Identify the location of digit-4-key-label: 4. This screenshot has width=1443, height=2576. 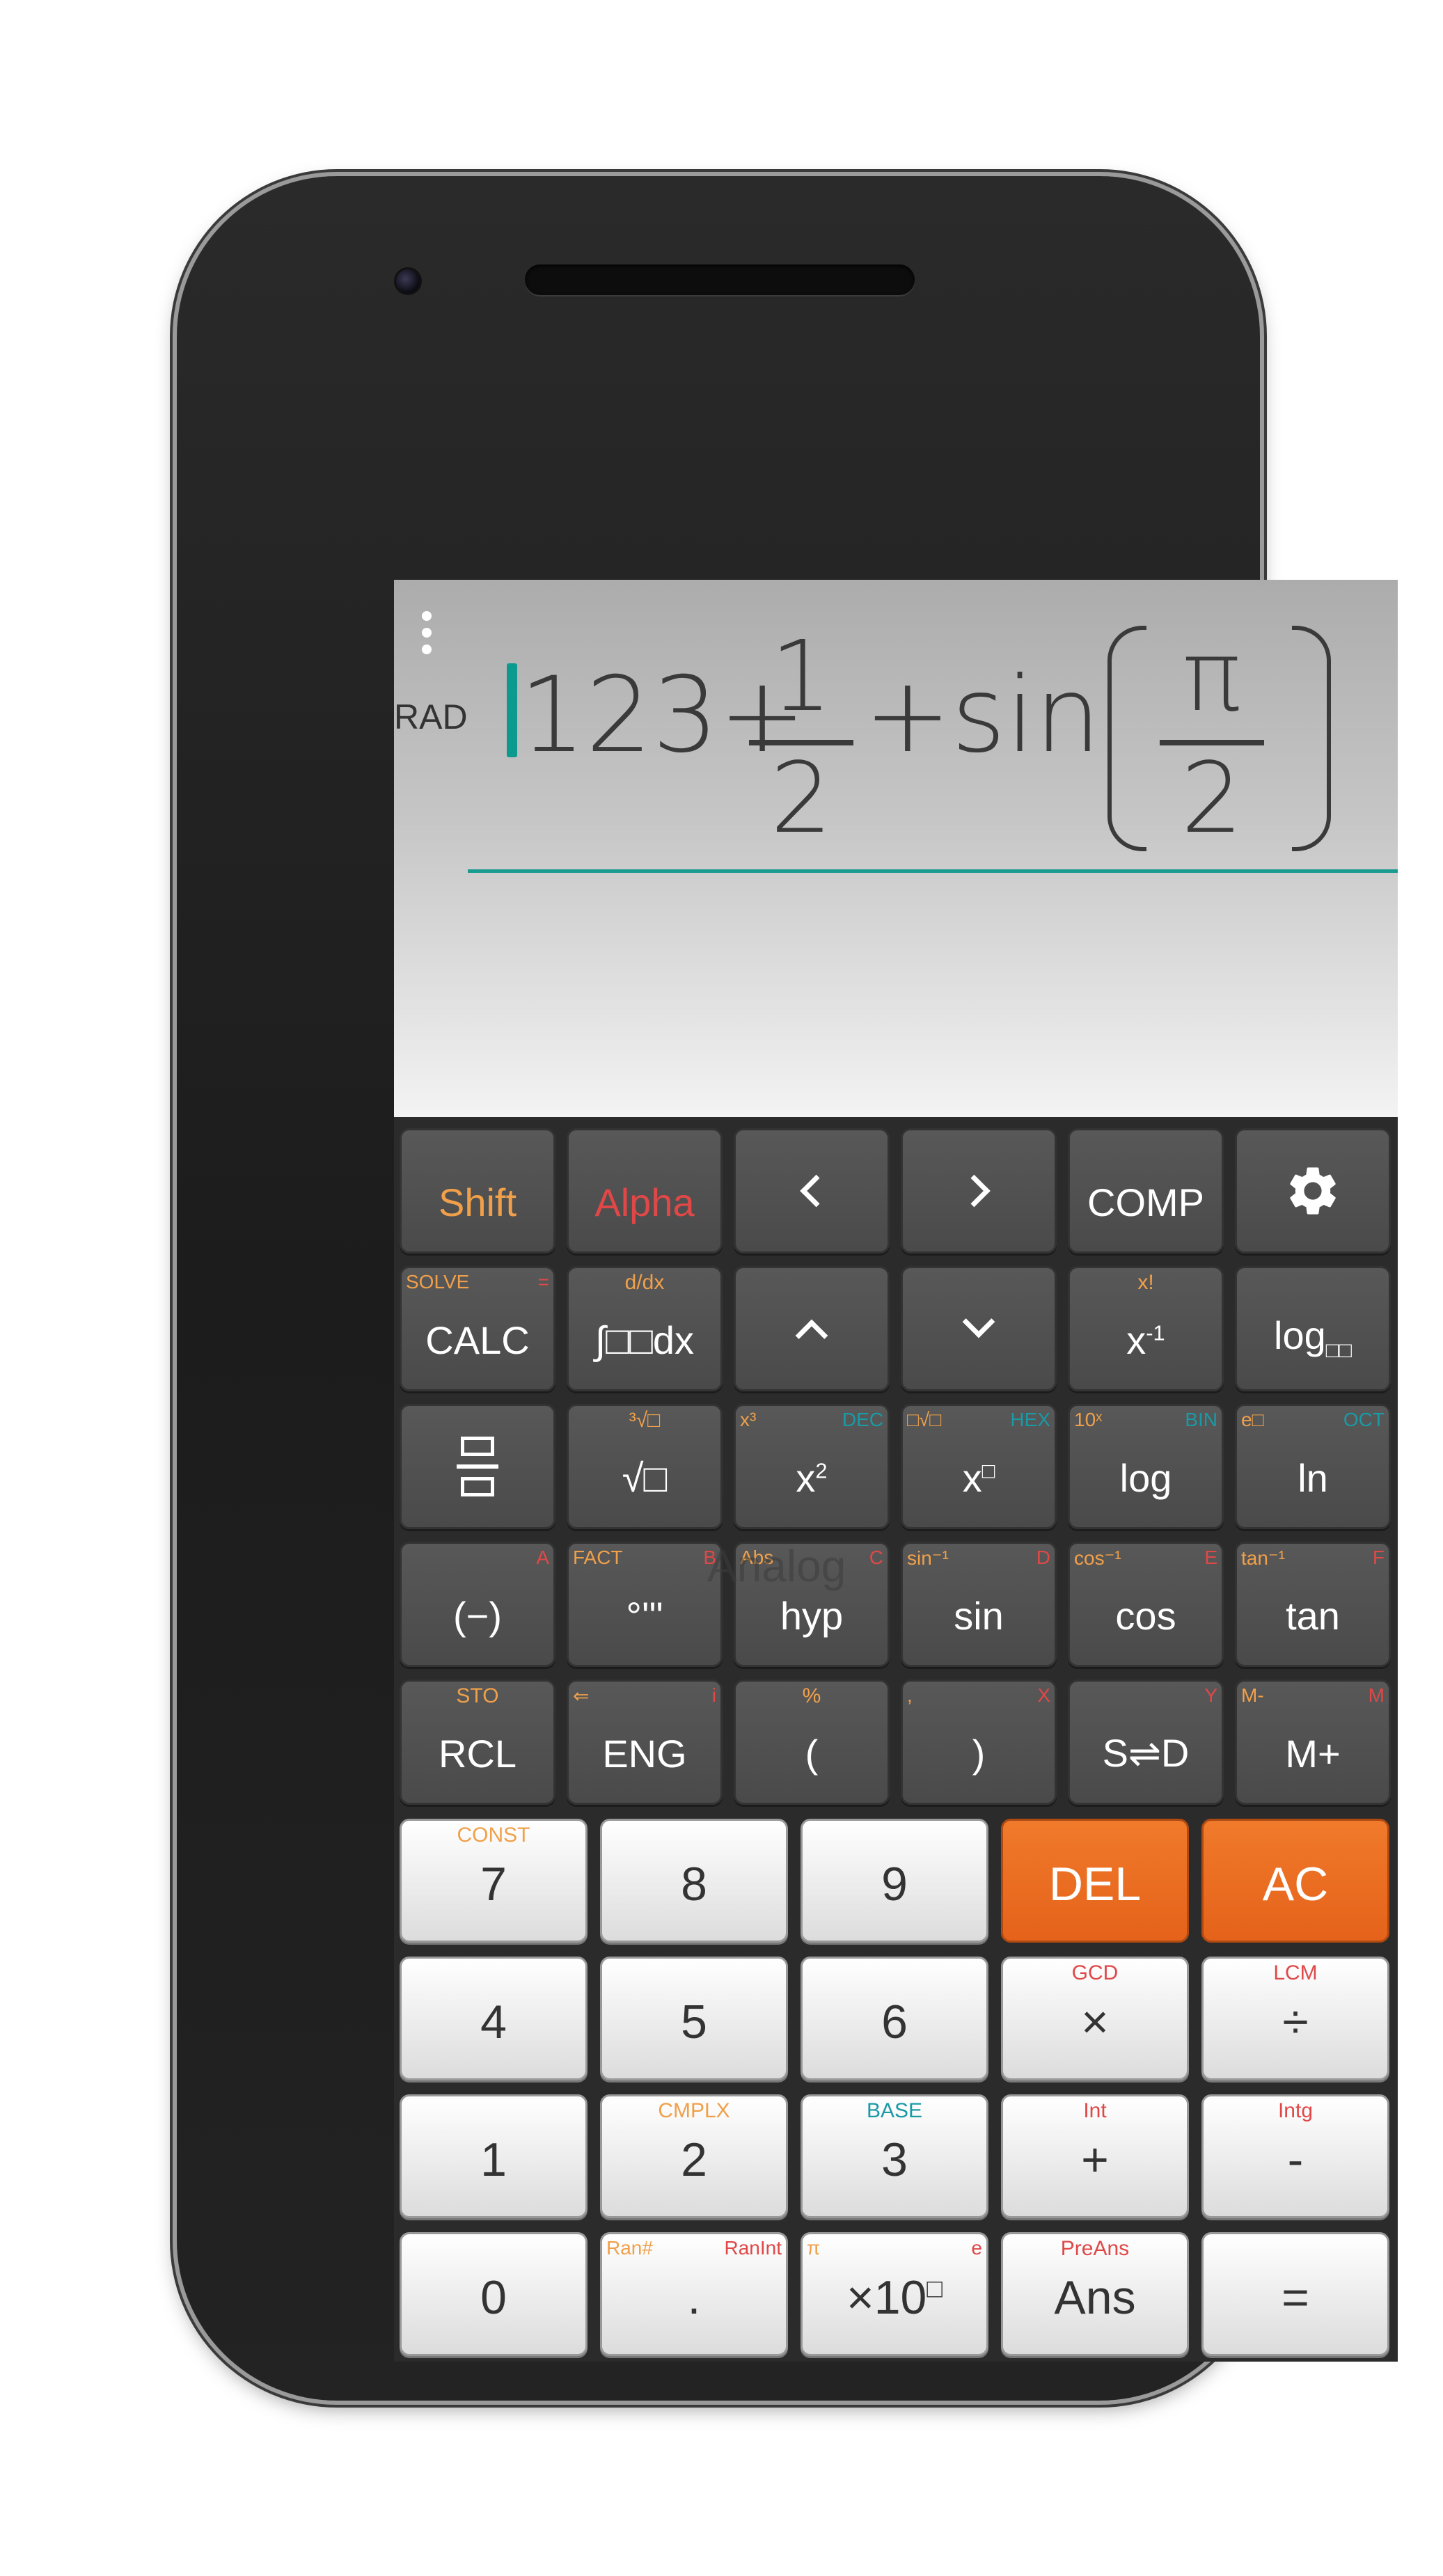
(493, 2022).